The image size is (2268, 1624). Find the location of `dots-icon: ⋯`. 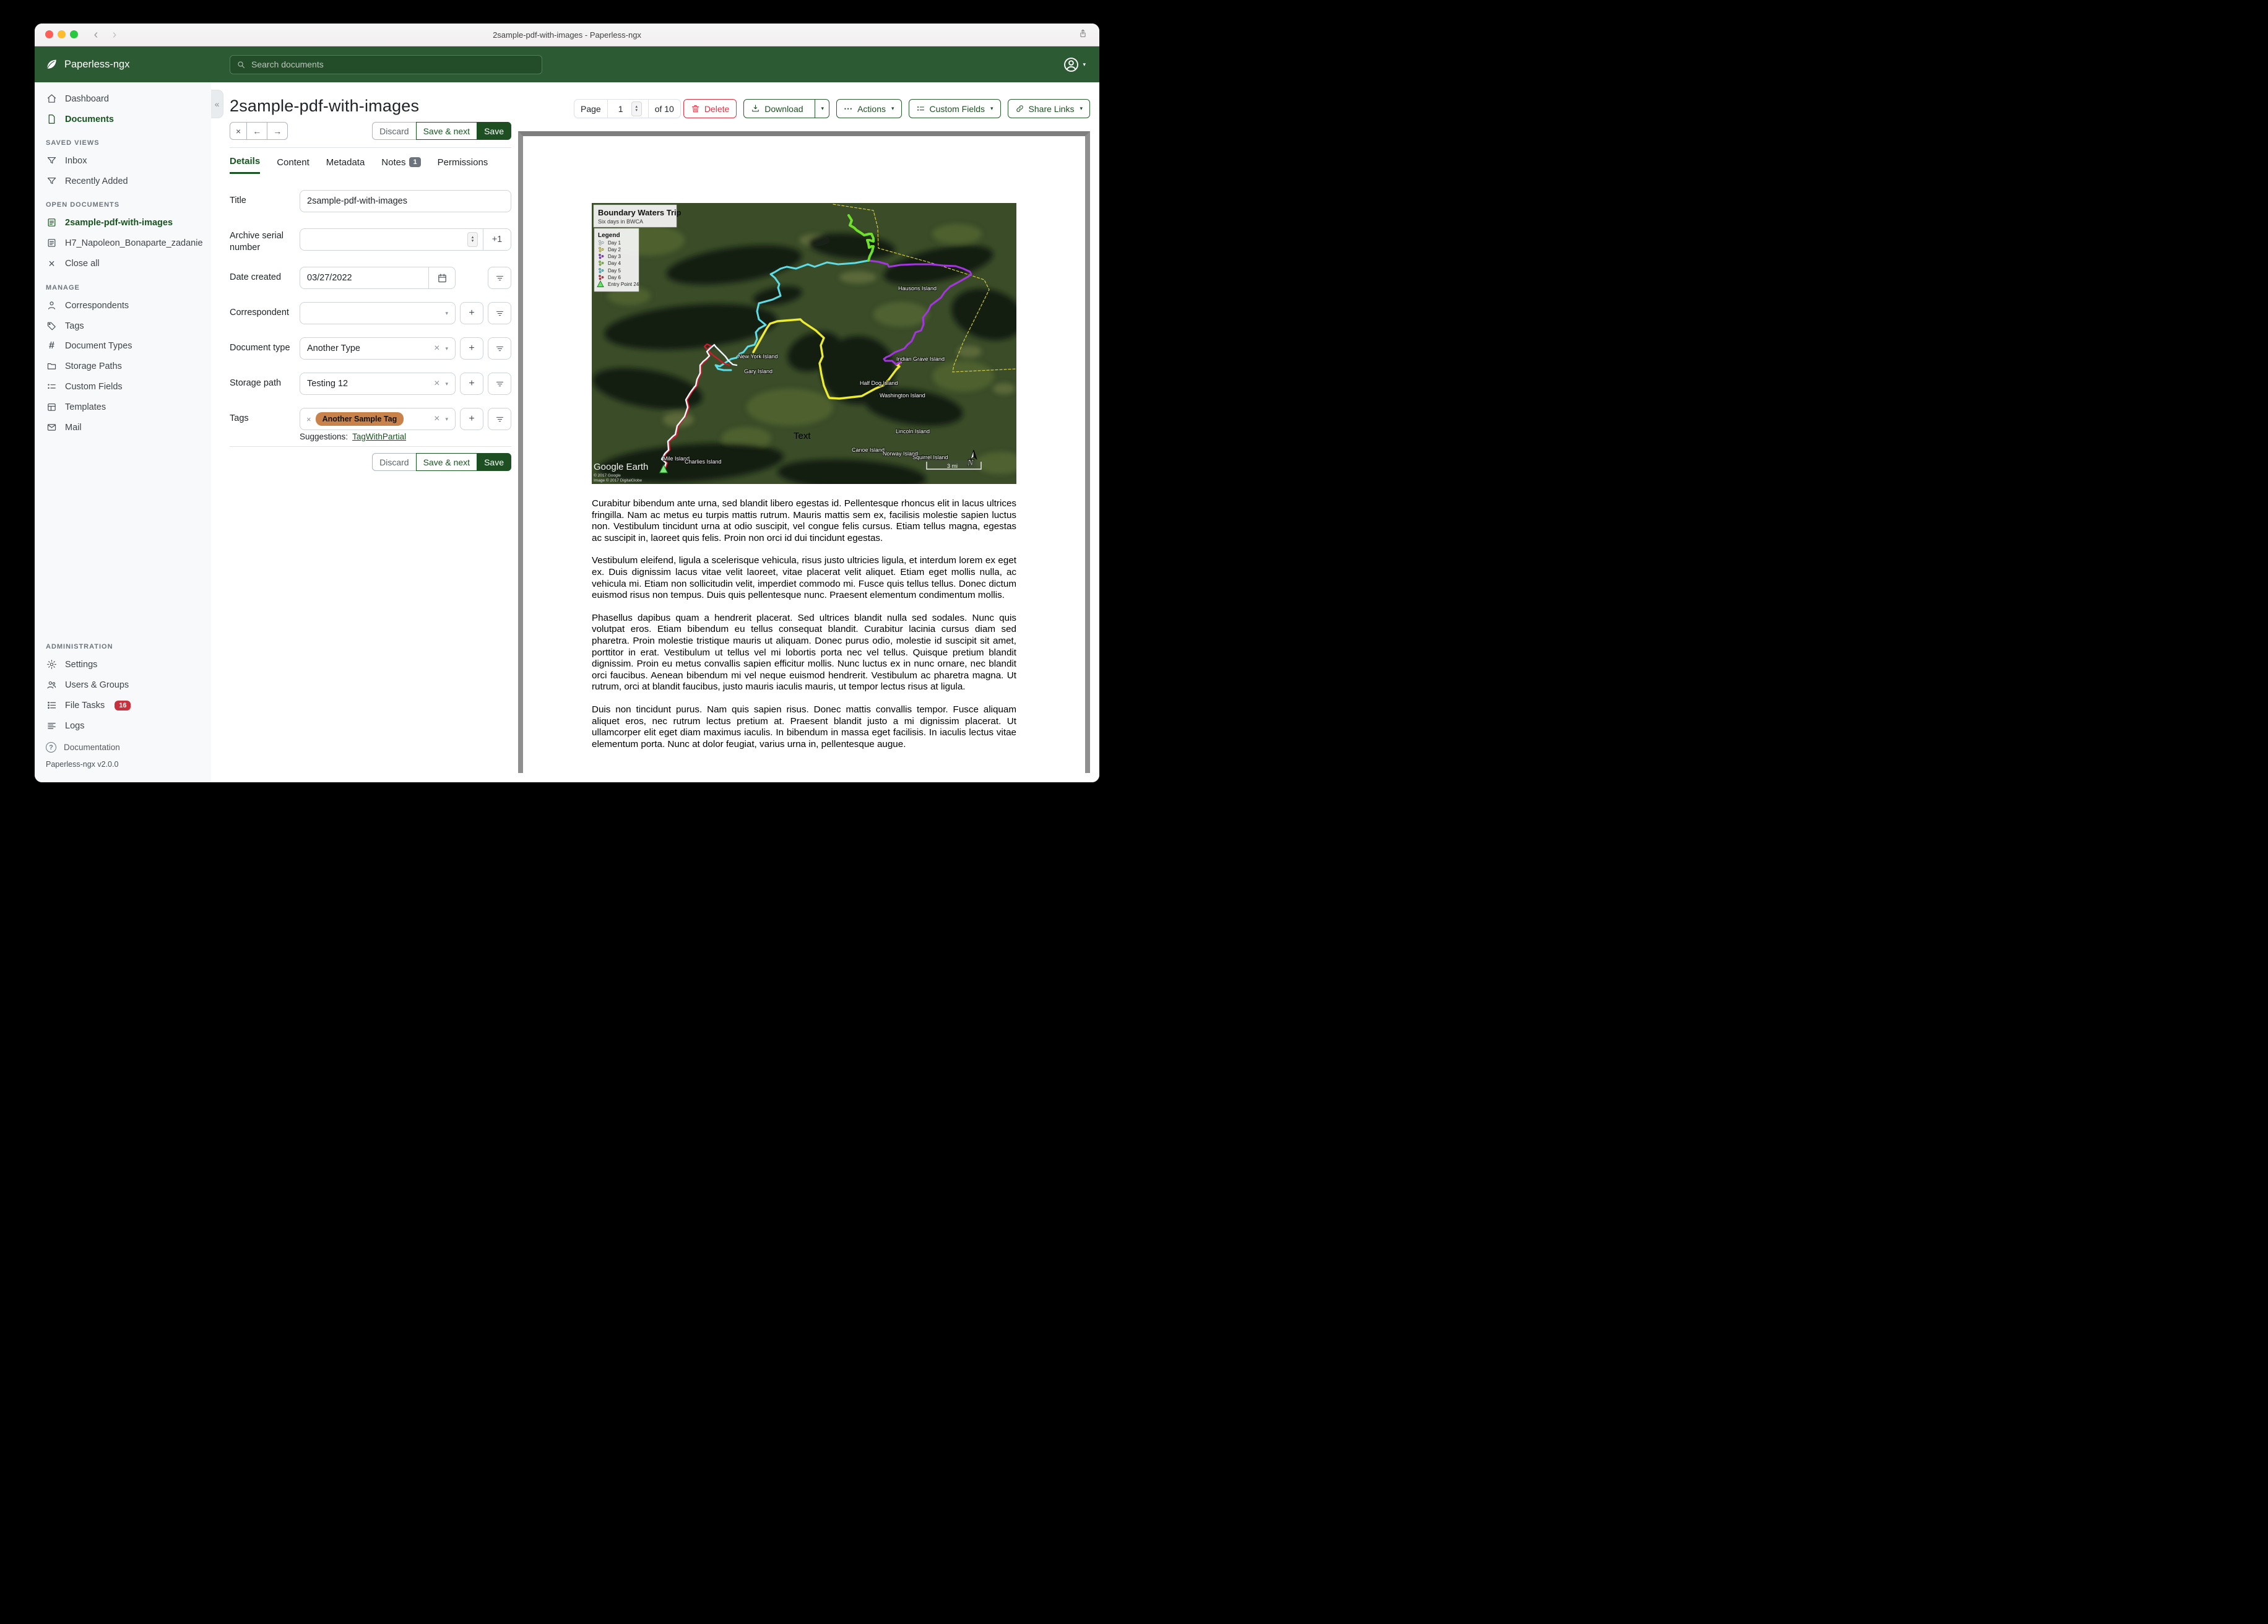

dots-icon: ⋯ is located at coordinates (849, 108).